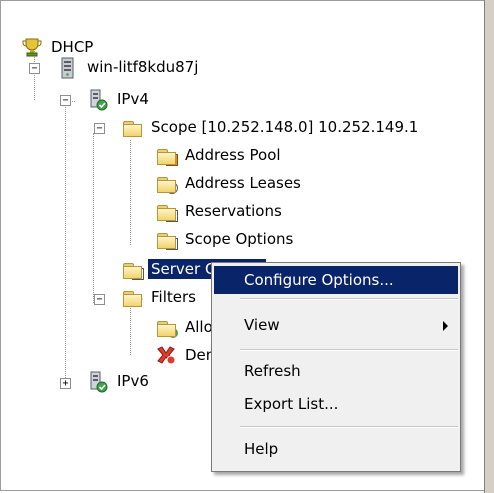 The width and height of the screenshot is (494, 493). What do you see at coordinates (133, 381) in the screenshot?
I see `tree-label: IPv6` at bounding box center [133, 381].